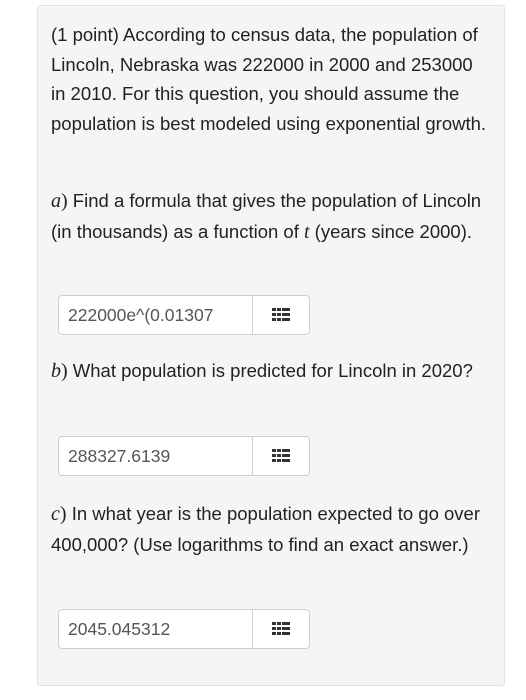 The width and height of the screenshot is (526, 700). I want to click on answer-row-b, so click(184, 456).